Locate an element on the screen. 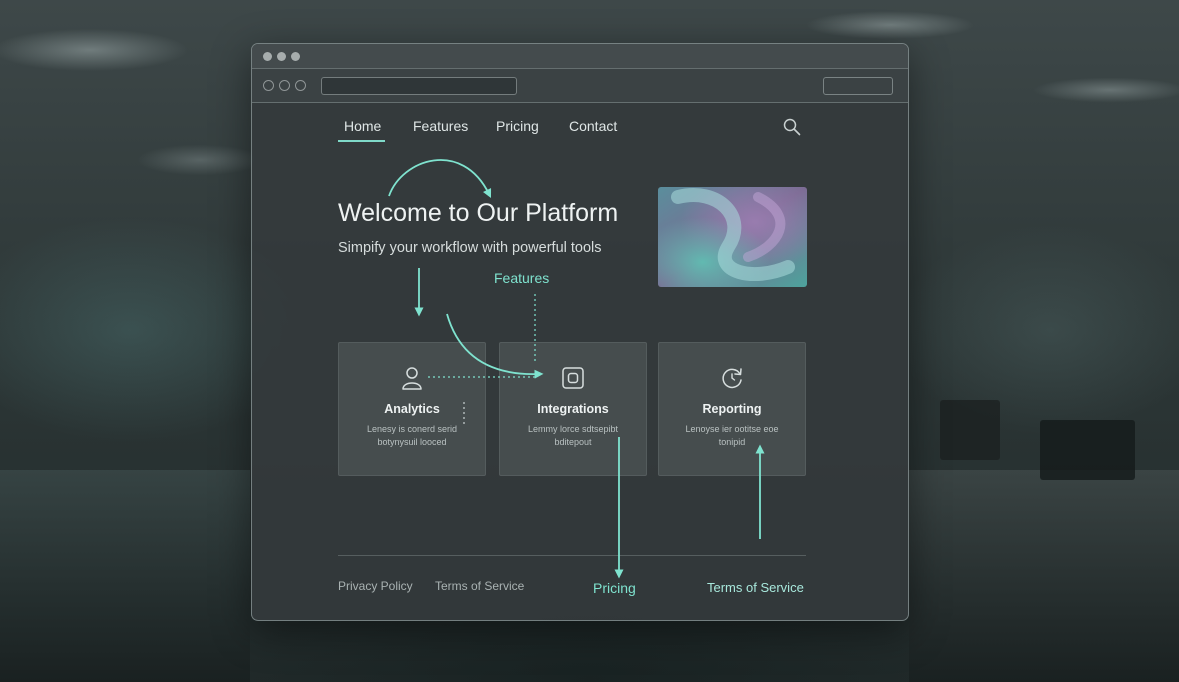 Image resolution: width=1179 pixels, height=682 pixels. background-desk-left is located at coordinates (125, 576).